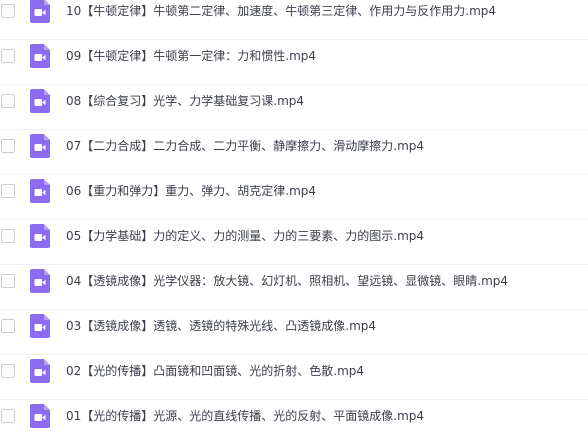  I want to click on file-row: 07【二力合成】二力合成、二力平衡、静摩擦力、滑动摩擦力.mp4, so click(294, 153).